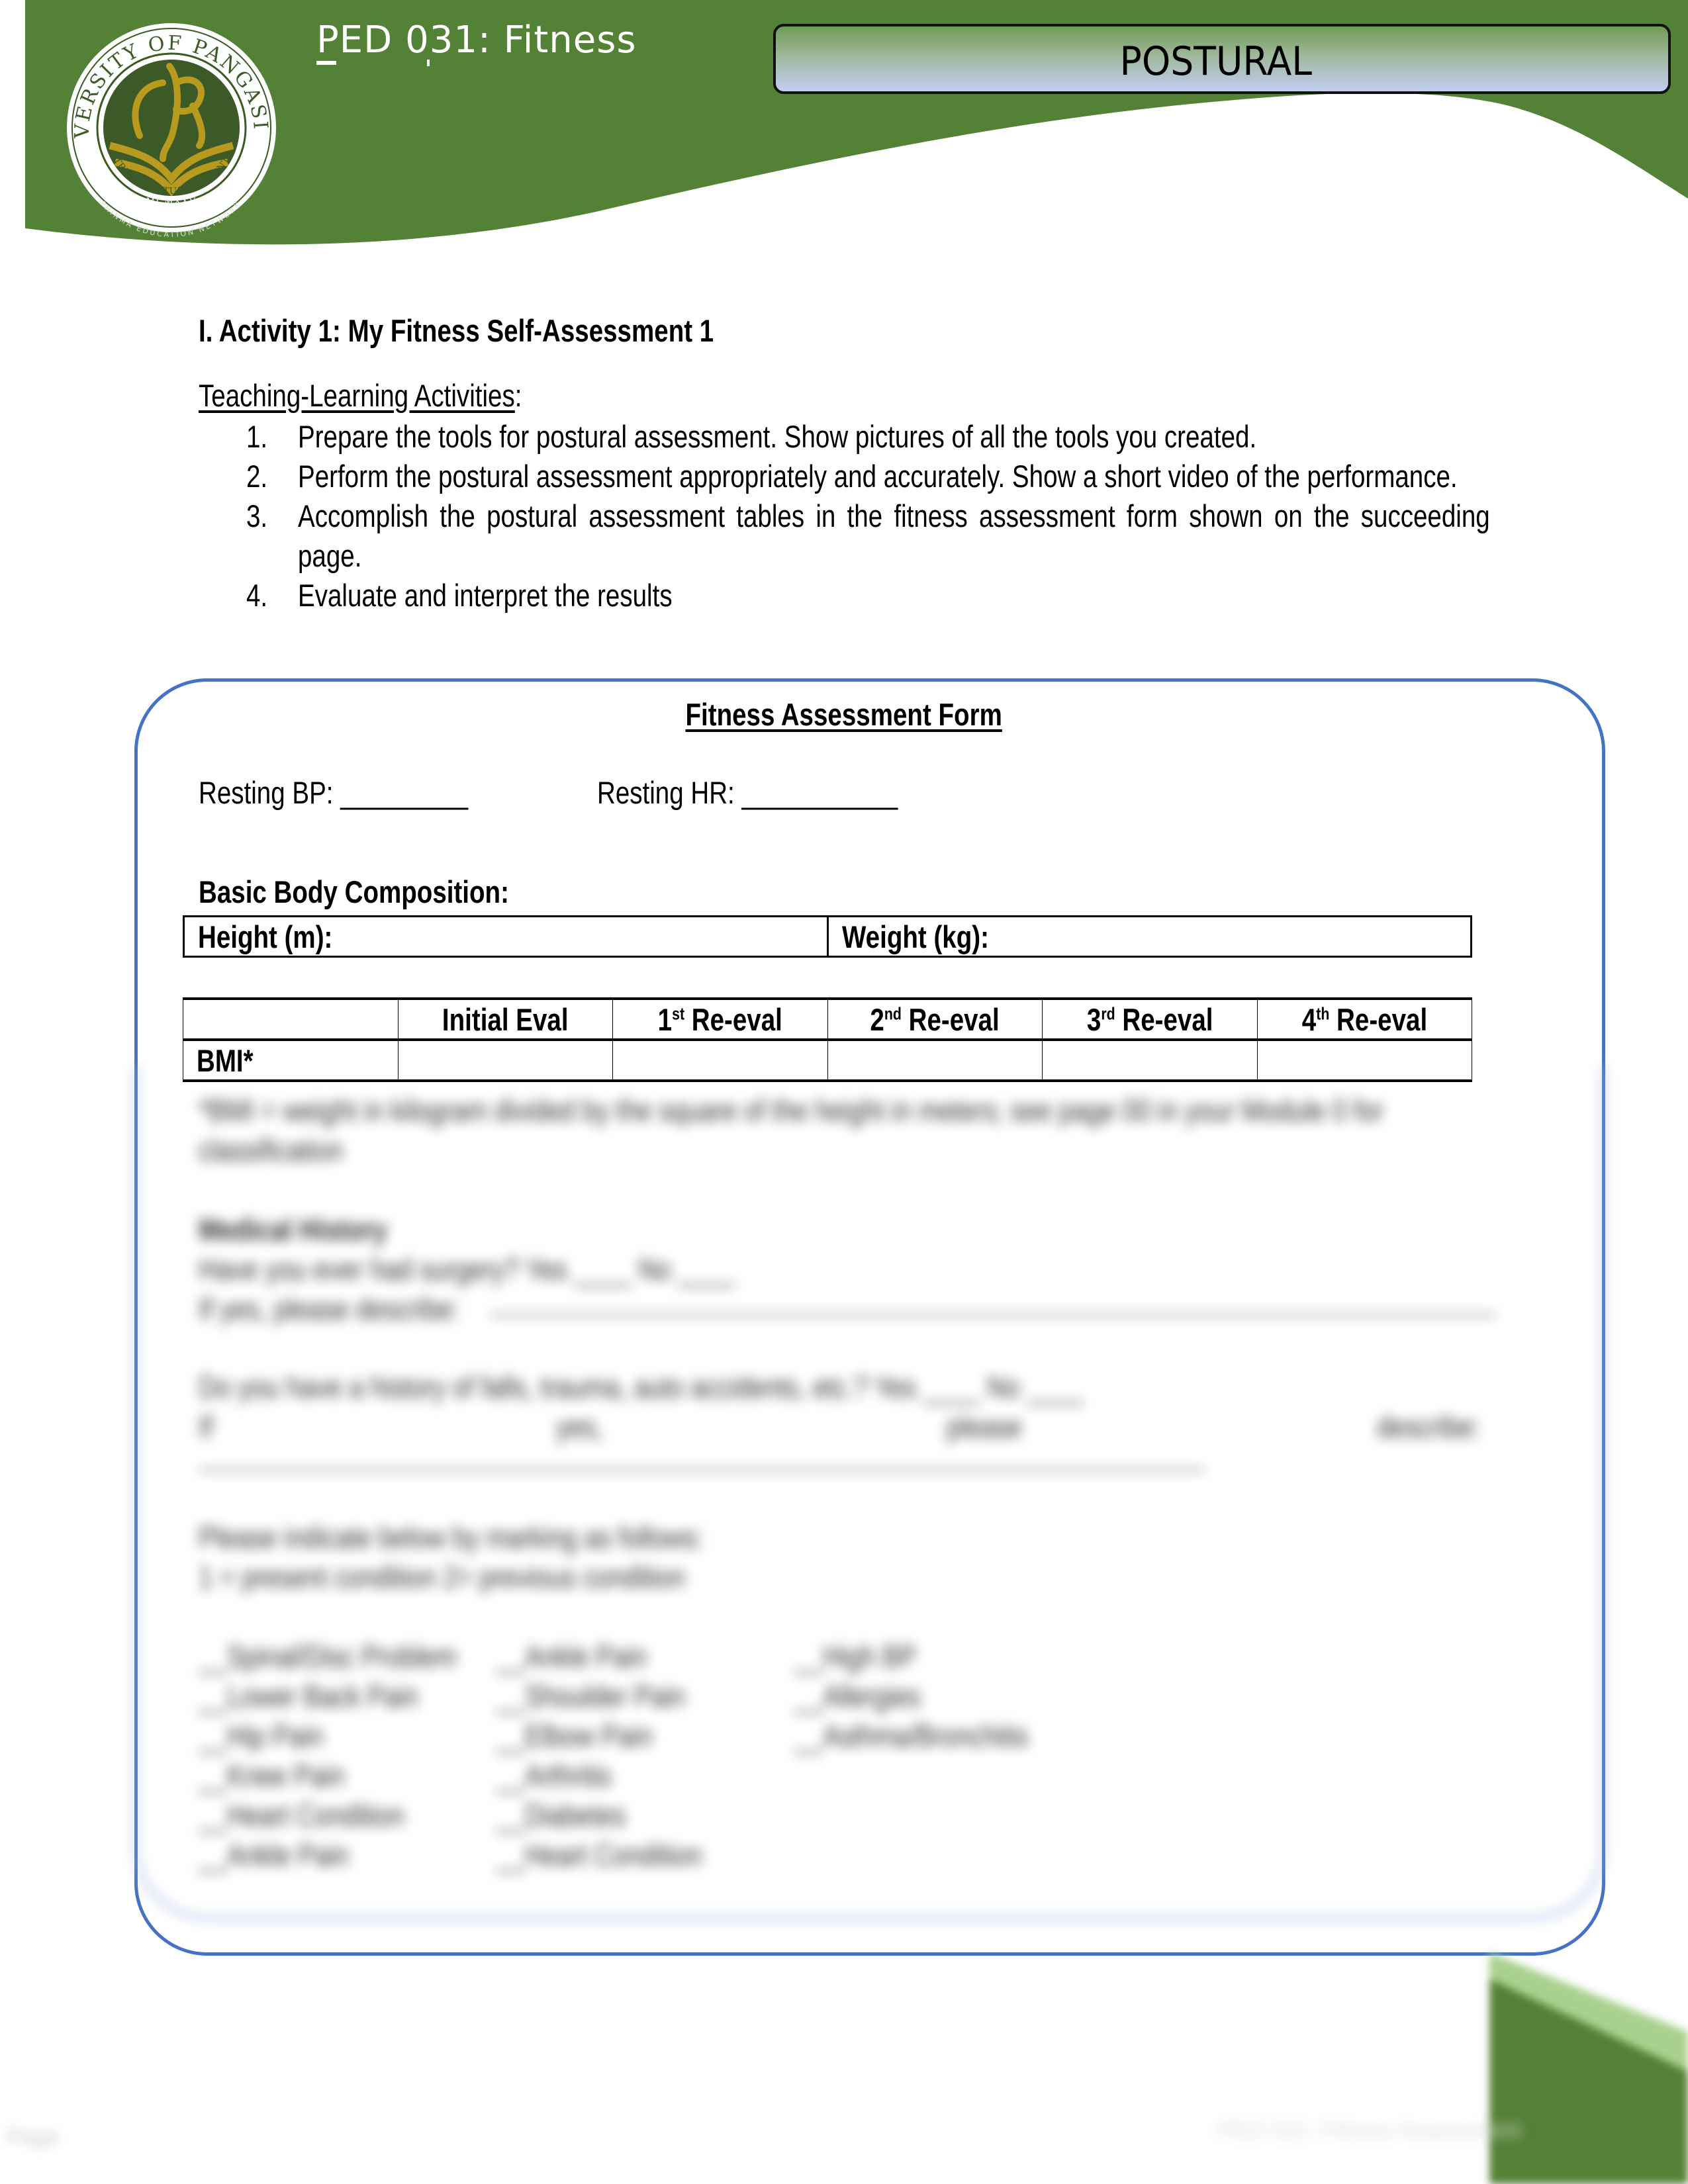 The image size is (1688, 2184). Describe the element at coordinates (354, 892) in the screenshot. I see `body-composition-heading-text: Basic Body Composition:` at that location.